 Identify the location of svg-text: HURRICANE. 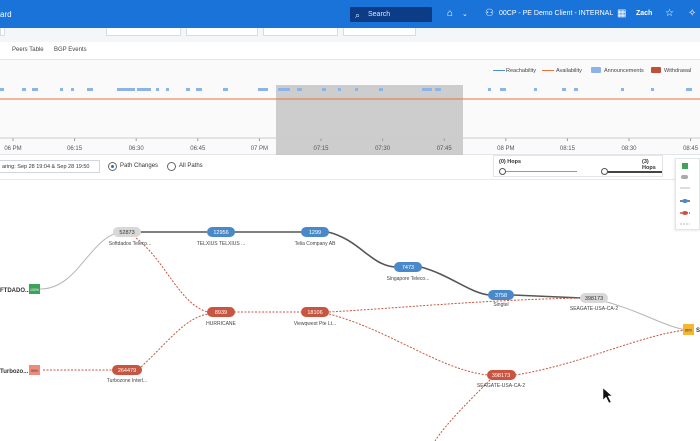
(221, 324).